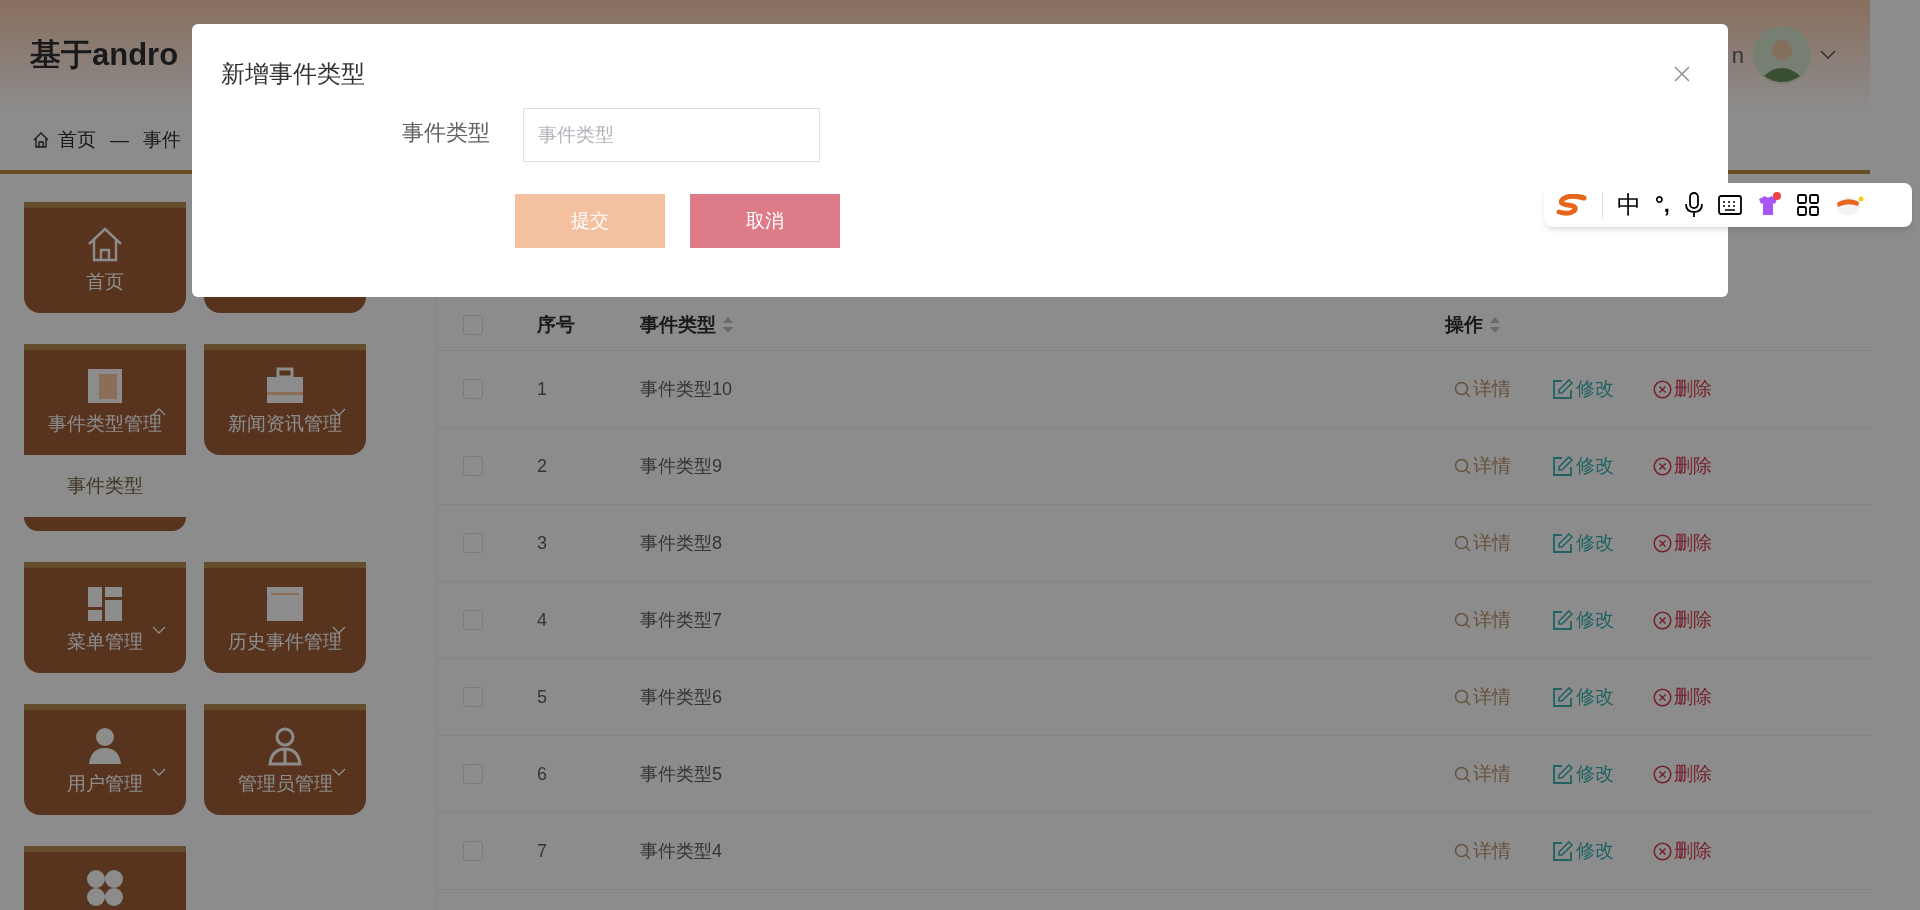 Image resolution: width=1920 pixels, height=910 pixels. What do you see at coordinates (681, 696) in the screenshot?
I see `table-cell: 事件类型6` at bounding box center [681, 696].